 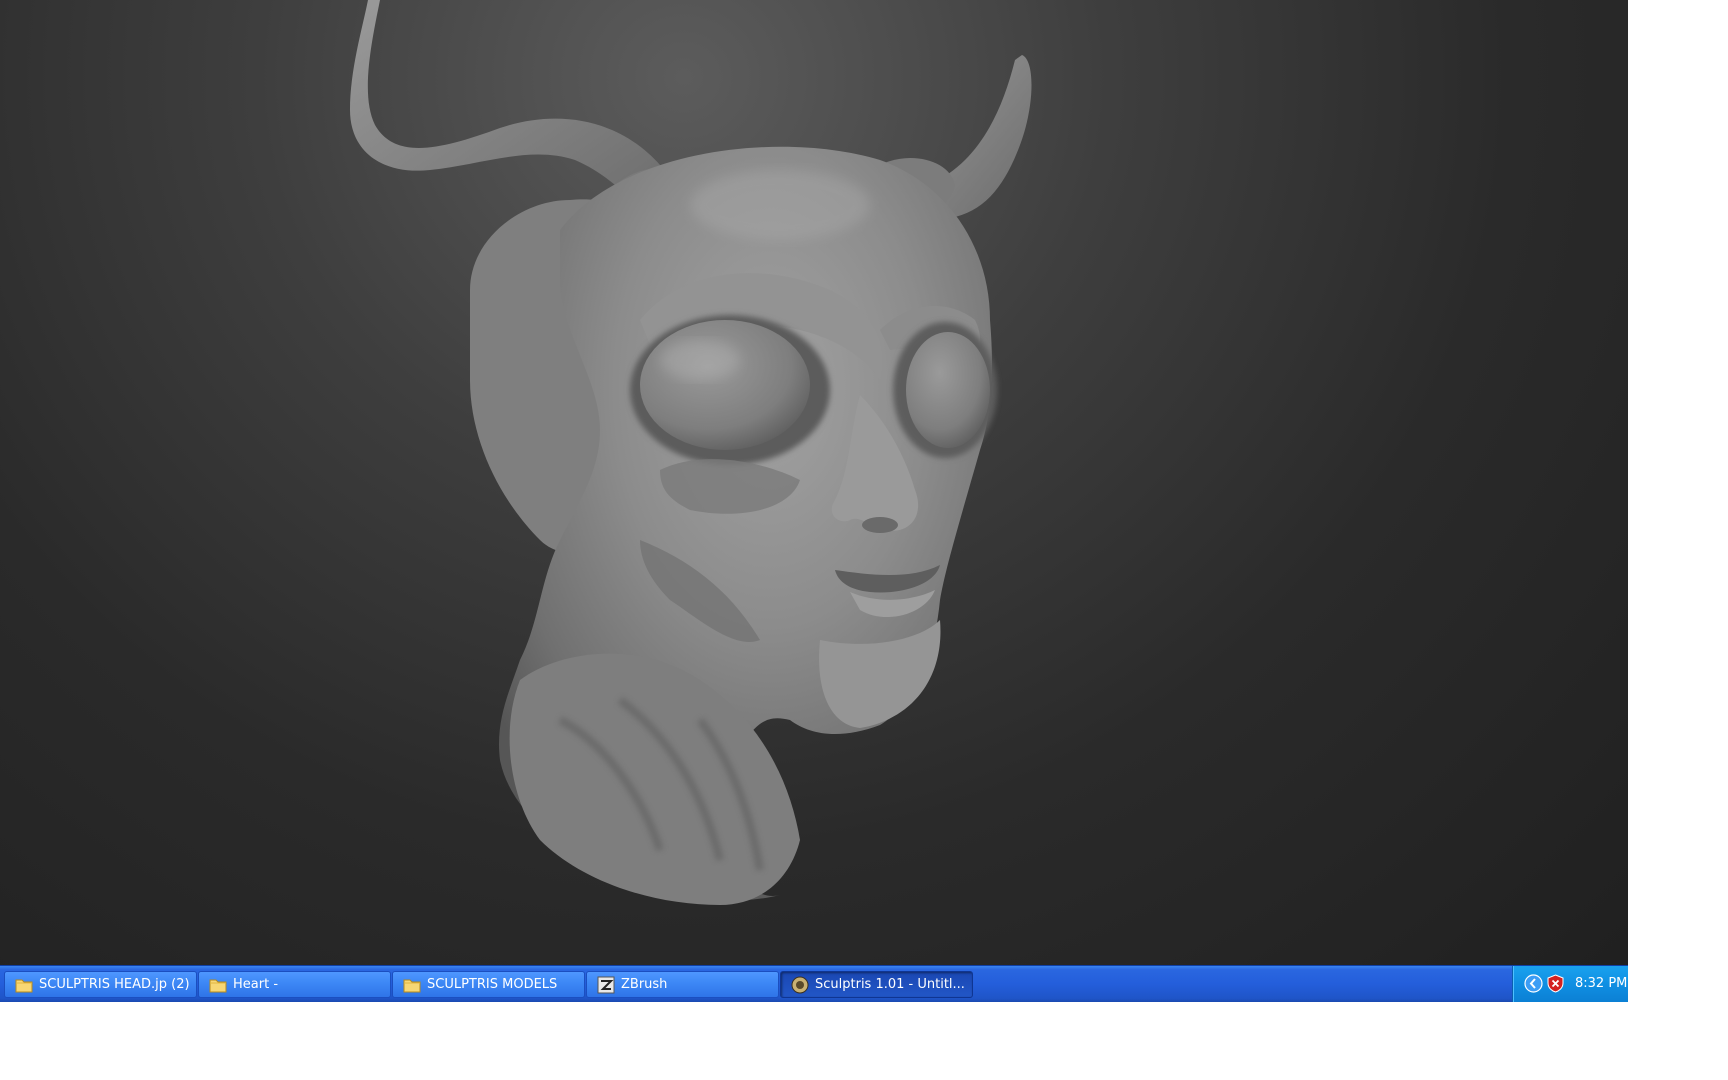 I want to click on taskbar-button-label: Heart -, so click(x=256, y=984).